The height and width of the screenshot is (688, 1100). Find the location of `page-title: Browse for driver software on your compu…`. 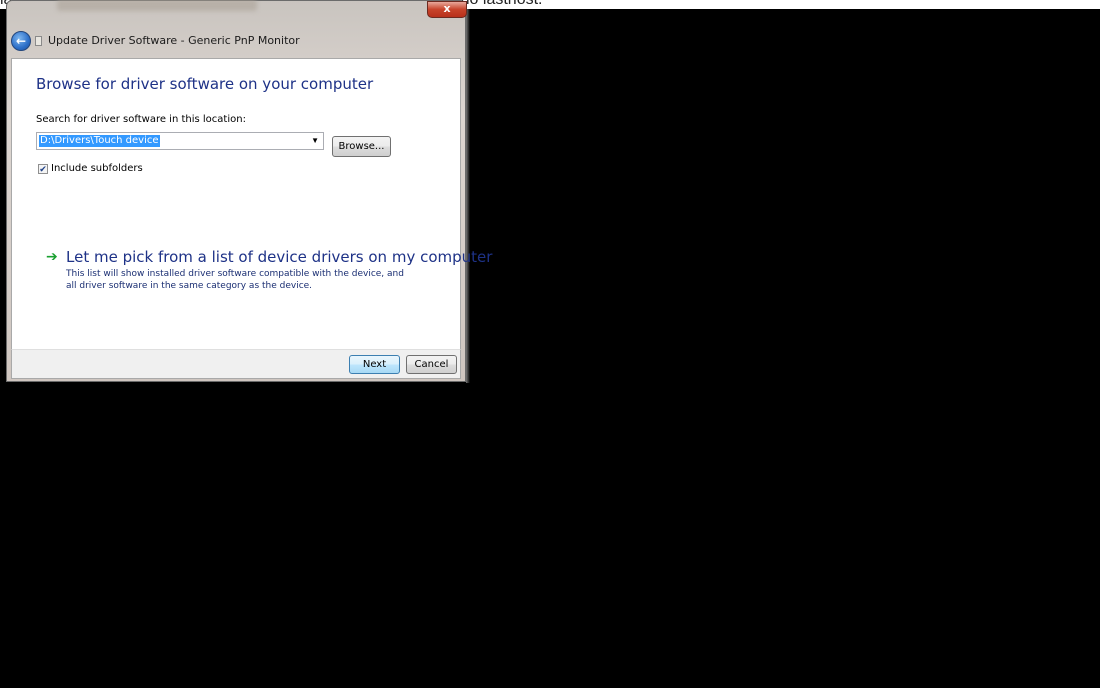

page-title: Browse for driver software on your compu… is located at coordinates (205, 84).